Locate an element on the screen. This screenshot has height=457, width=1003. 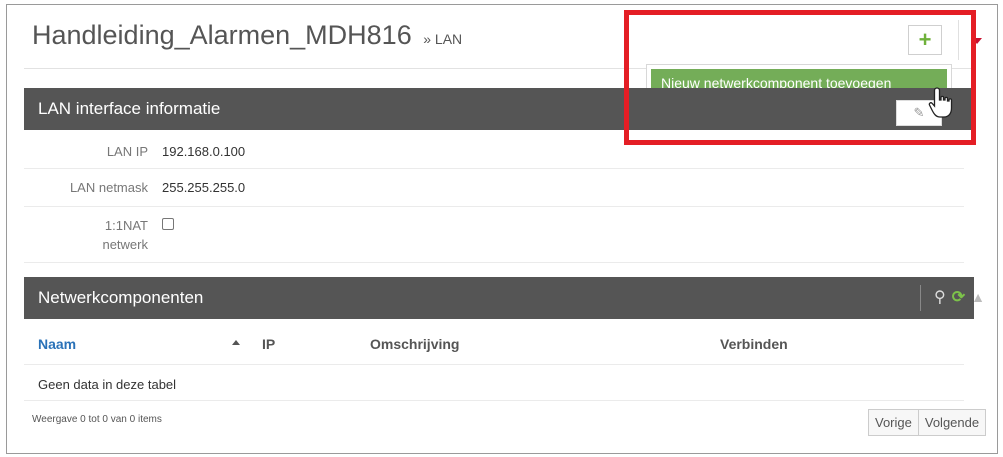
lan-panel-title: LAN interface informatie is located at coordinates (129, 108).